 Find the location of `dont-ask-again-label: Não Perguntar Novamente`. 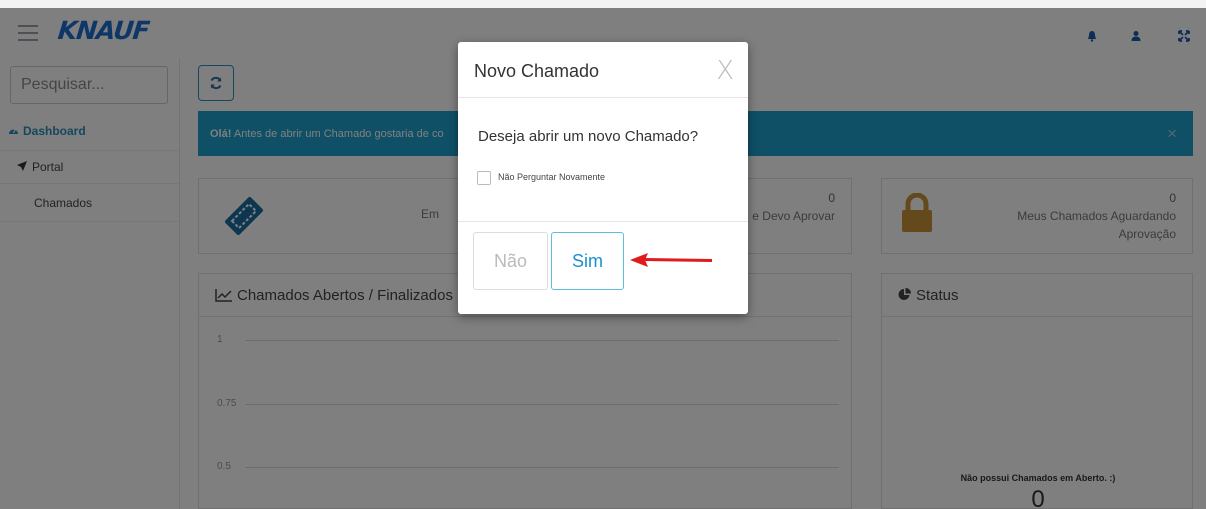

dont-ask-again-label: Não Perguntar Novamente is located at coordinates (551, 177).